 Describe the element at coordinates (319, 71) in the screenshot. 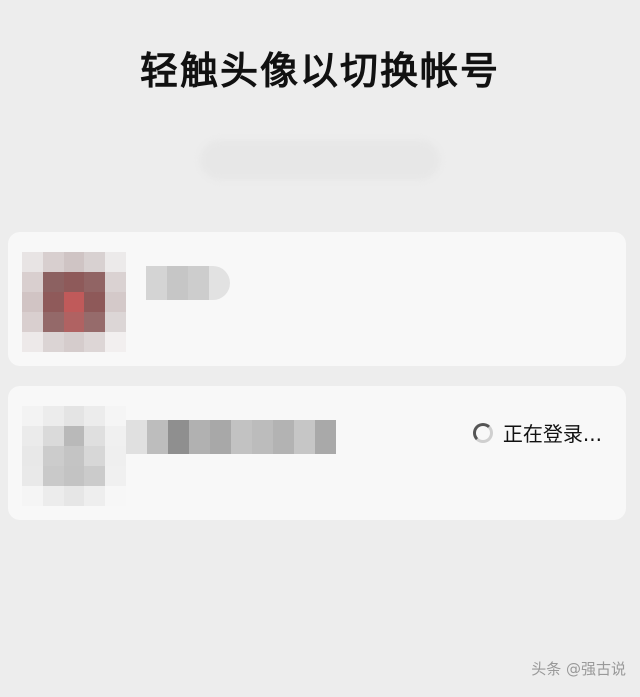

I see `page-title: 轻触头像以切换帐号` at that location.